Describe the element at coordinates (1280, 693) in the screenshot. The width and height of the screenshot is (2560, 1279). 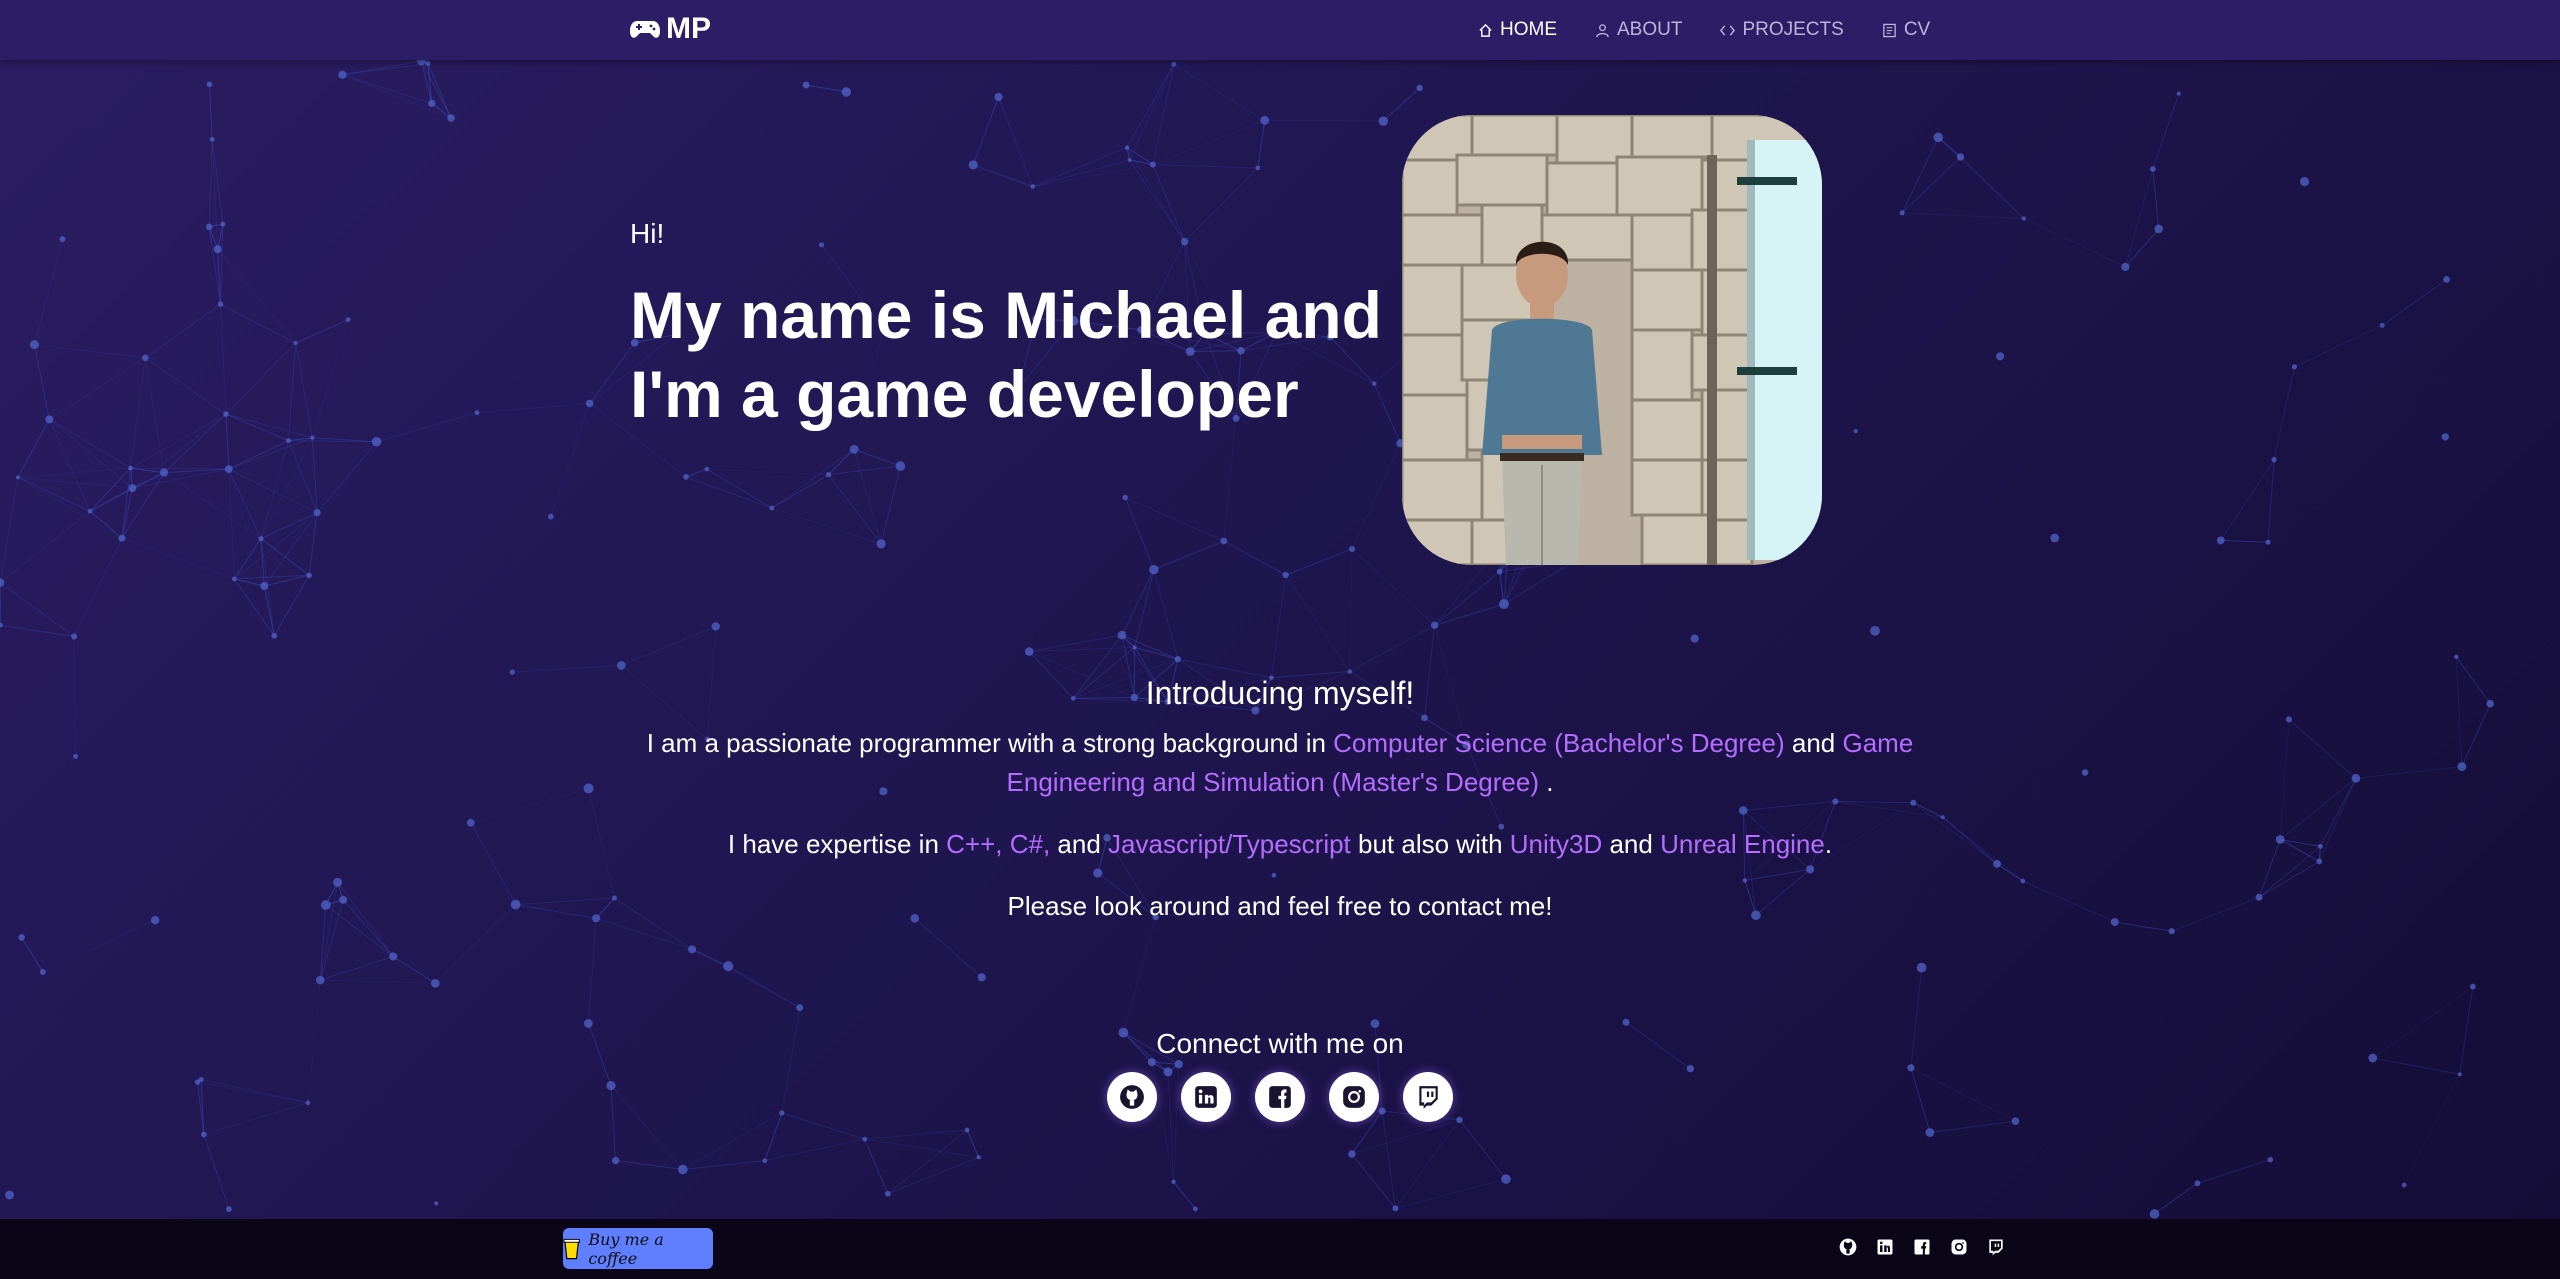
I see `intro-title: Introducing myself!` at that location.